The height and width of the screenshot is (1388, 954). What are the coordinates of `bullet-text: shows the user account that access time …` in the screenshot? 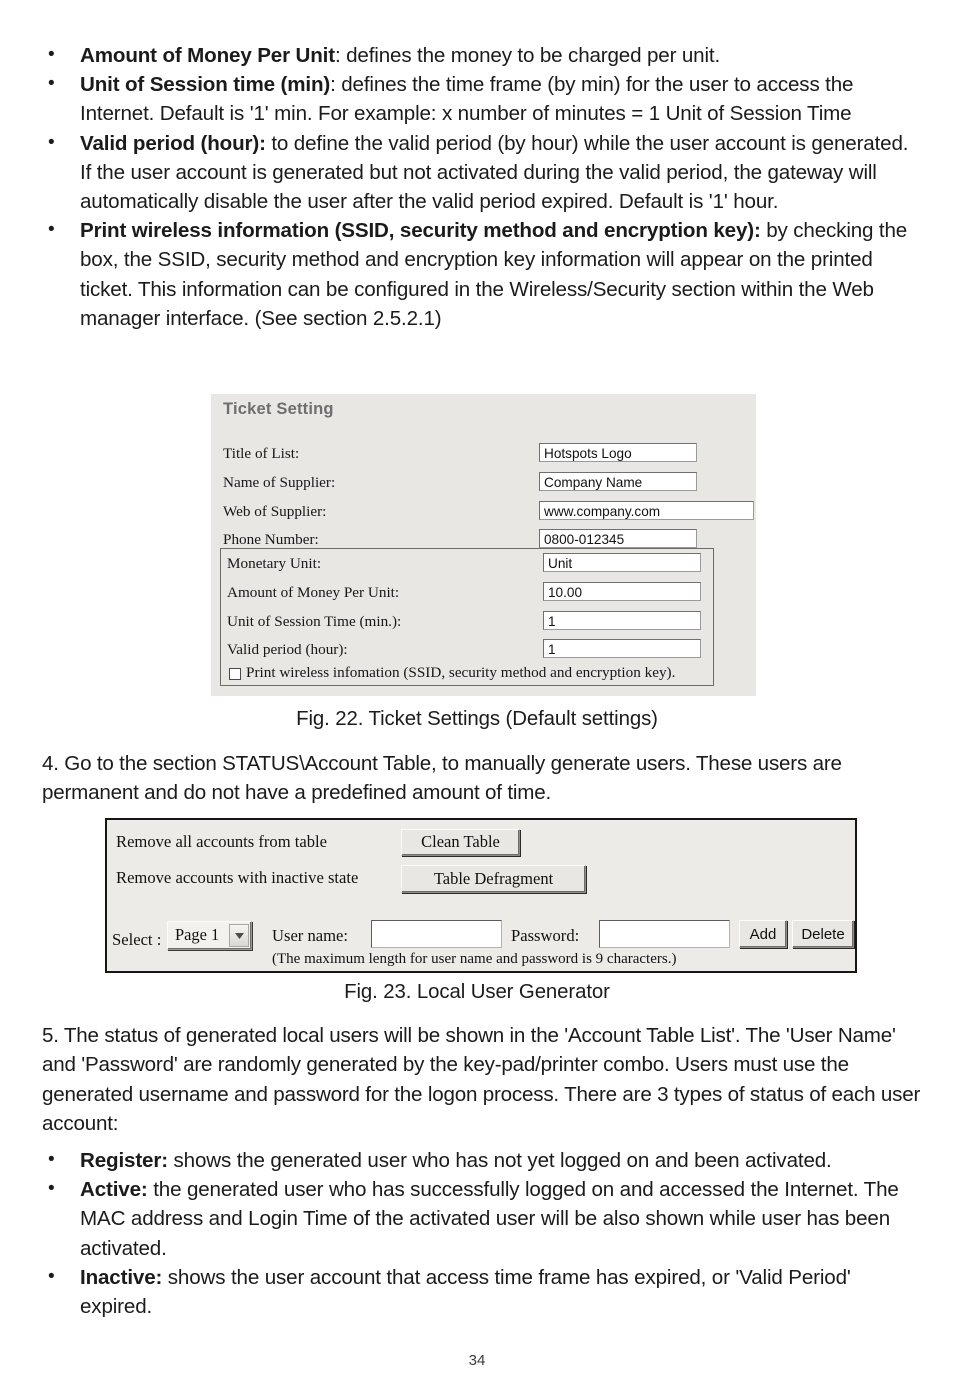 It's located at (465, 1292).